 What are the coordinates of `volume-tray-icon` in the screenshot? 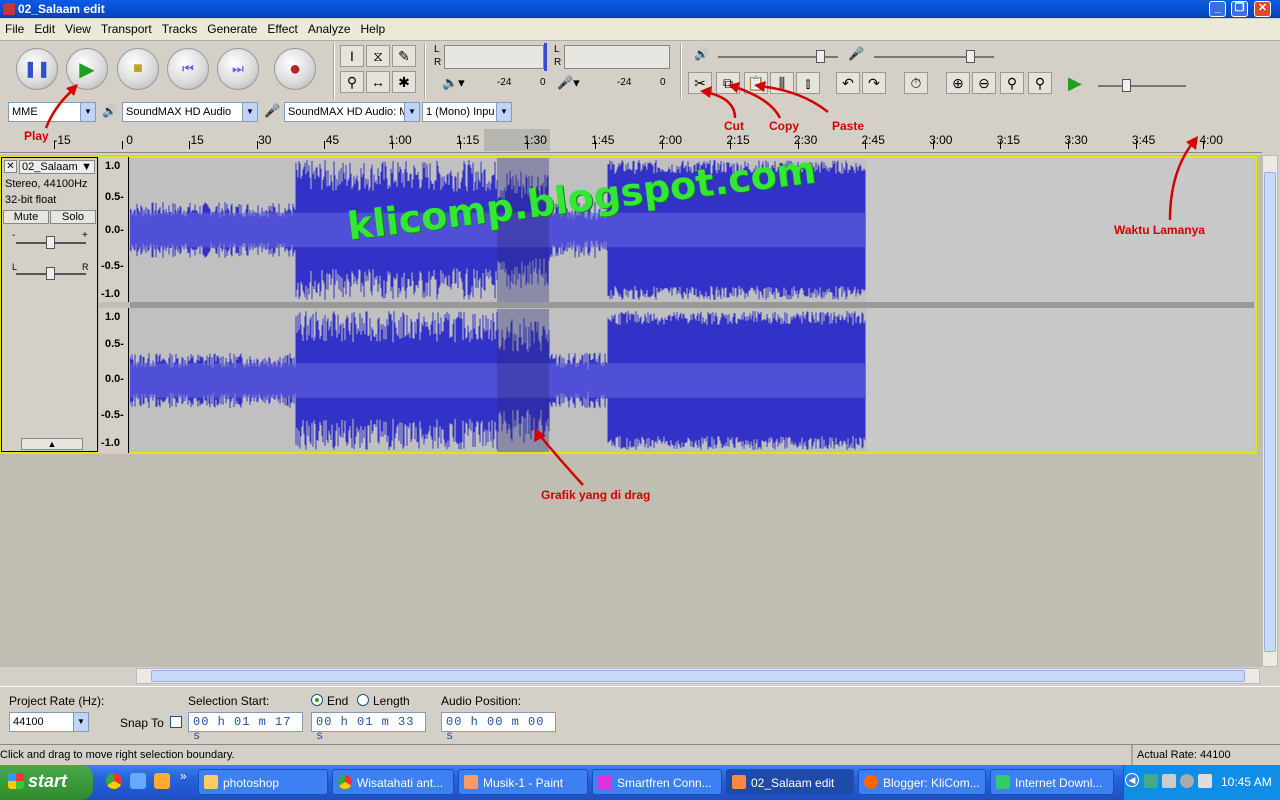 It's located at (1187, 781).